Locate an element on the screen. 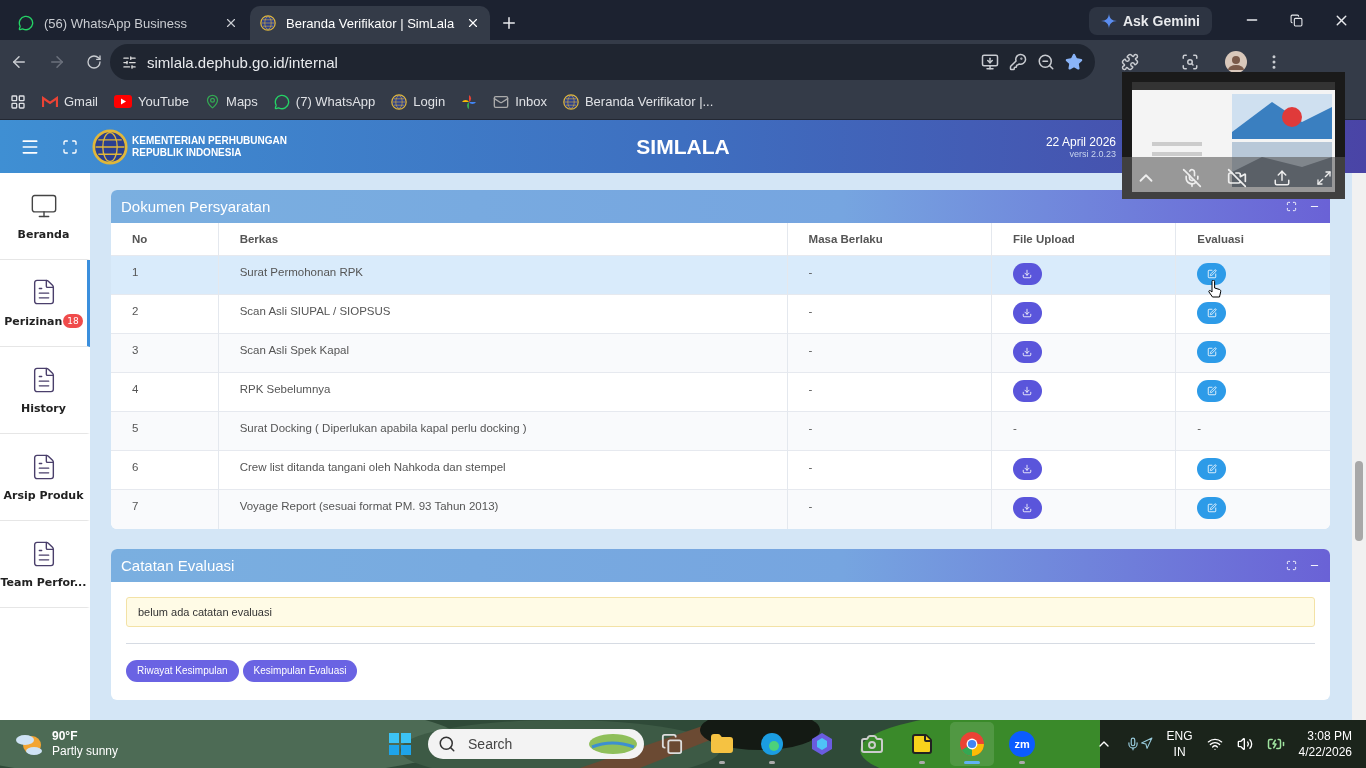 The width and height of the screenshot is (1366, 768). fullscreen-icon is located at coordinates (70, 146).